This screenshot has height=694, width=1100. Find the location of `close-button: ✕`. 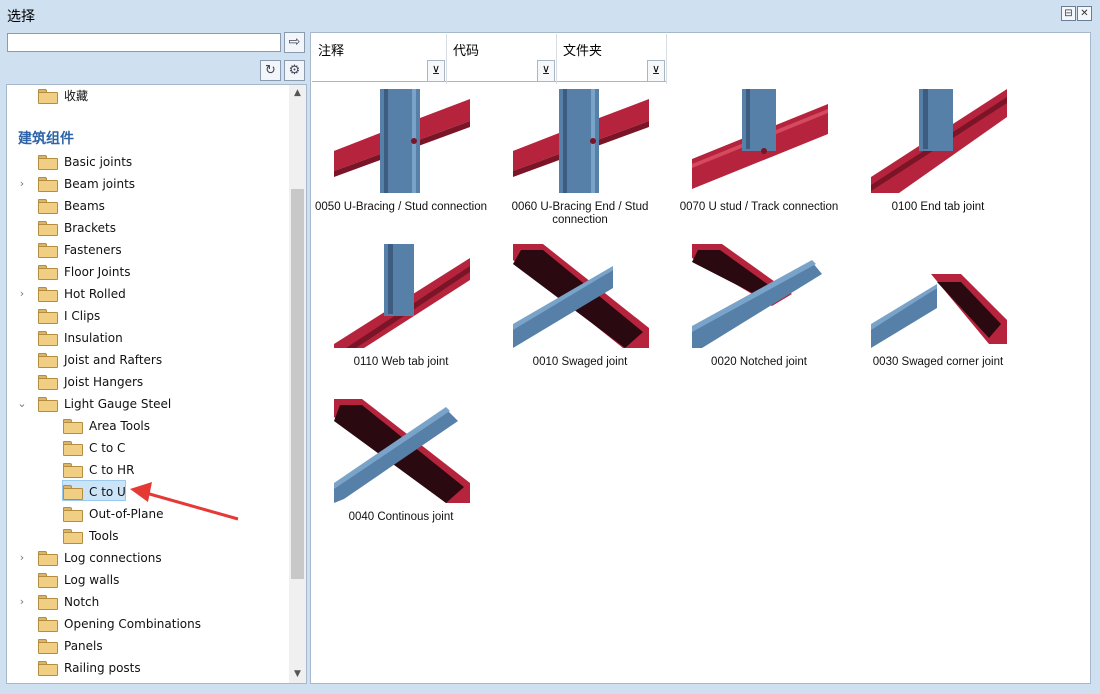

close-button: ✕ is located at coordinates (1084, 13).